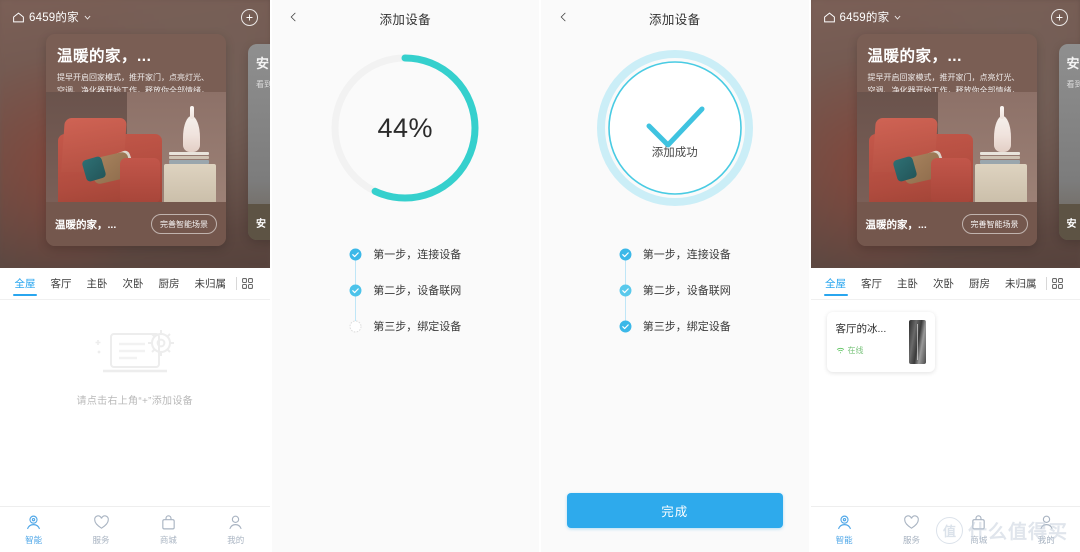 The width and height of the screenshot is (1080, 552). I want to click on empty-state: 请点击右上角“+”添加设备, so click(135, 353).